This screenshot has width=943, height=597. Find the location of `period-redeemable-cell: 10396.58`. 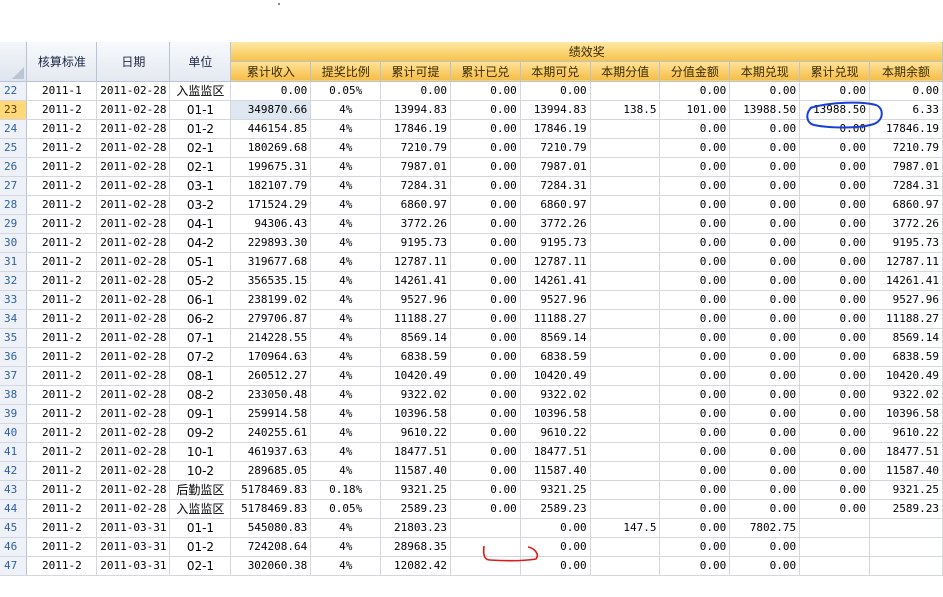

period-redeemable-cell: 10396.58 is located at coordinates (555, 414).